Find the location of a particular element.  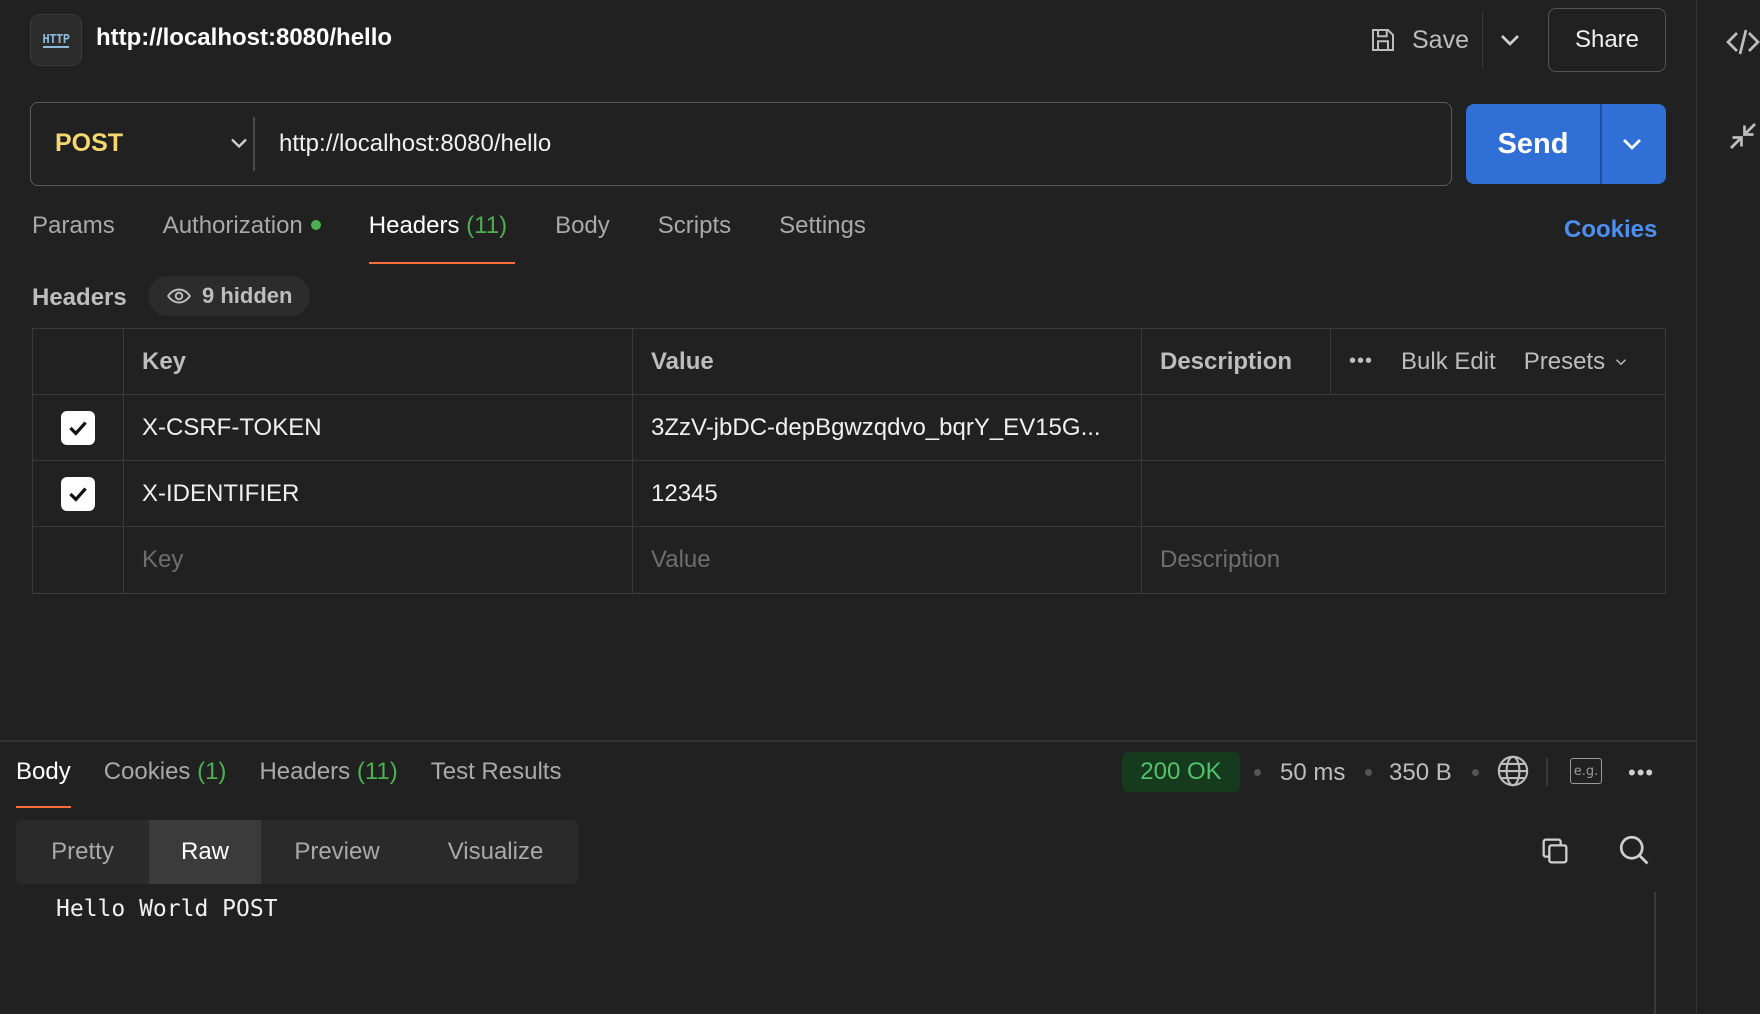

view-raw: Raw is located at coordinates (205, 852).